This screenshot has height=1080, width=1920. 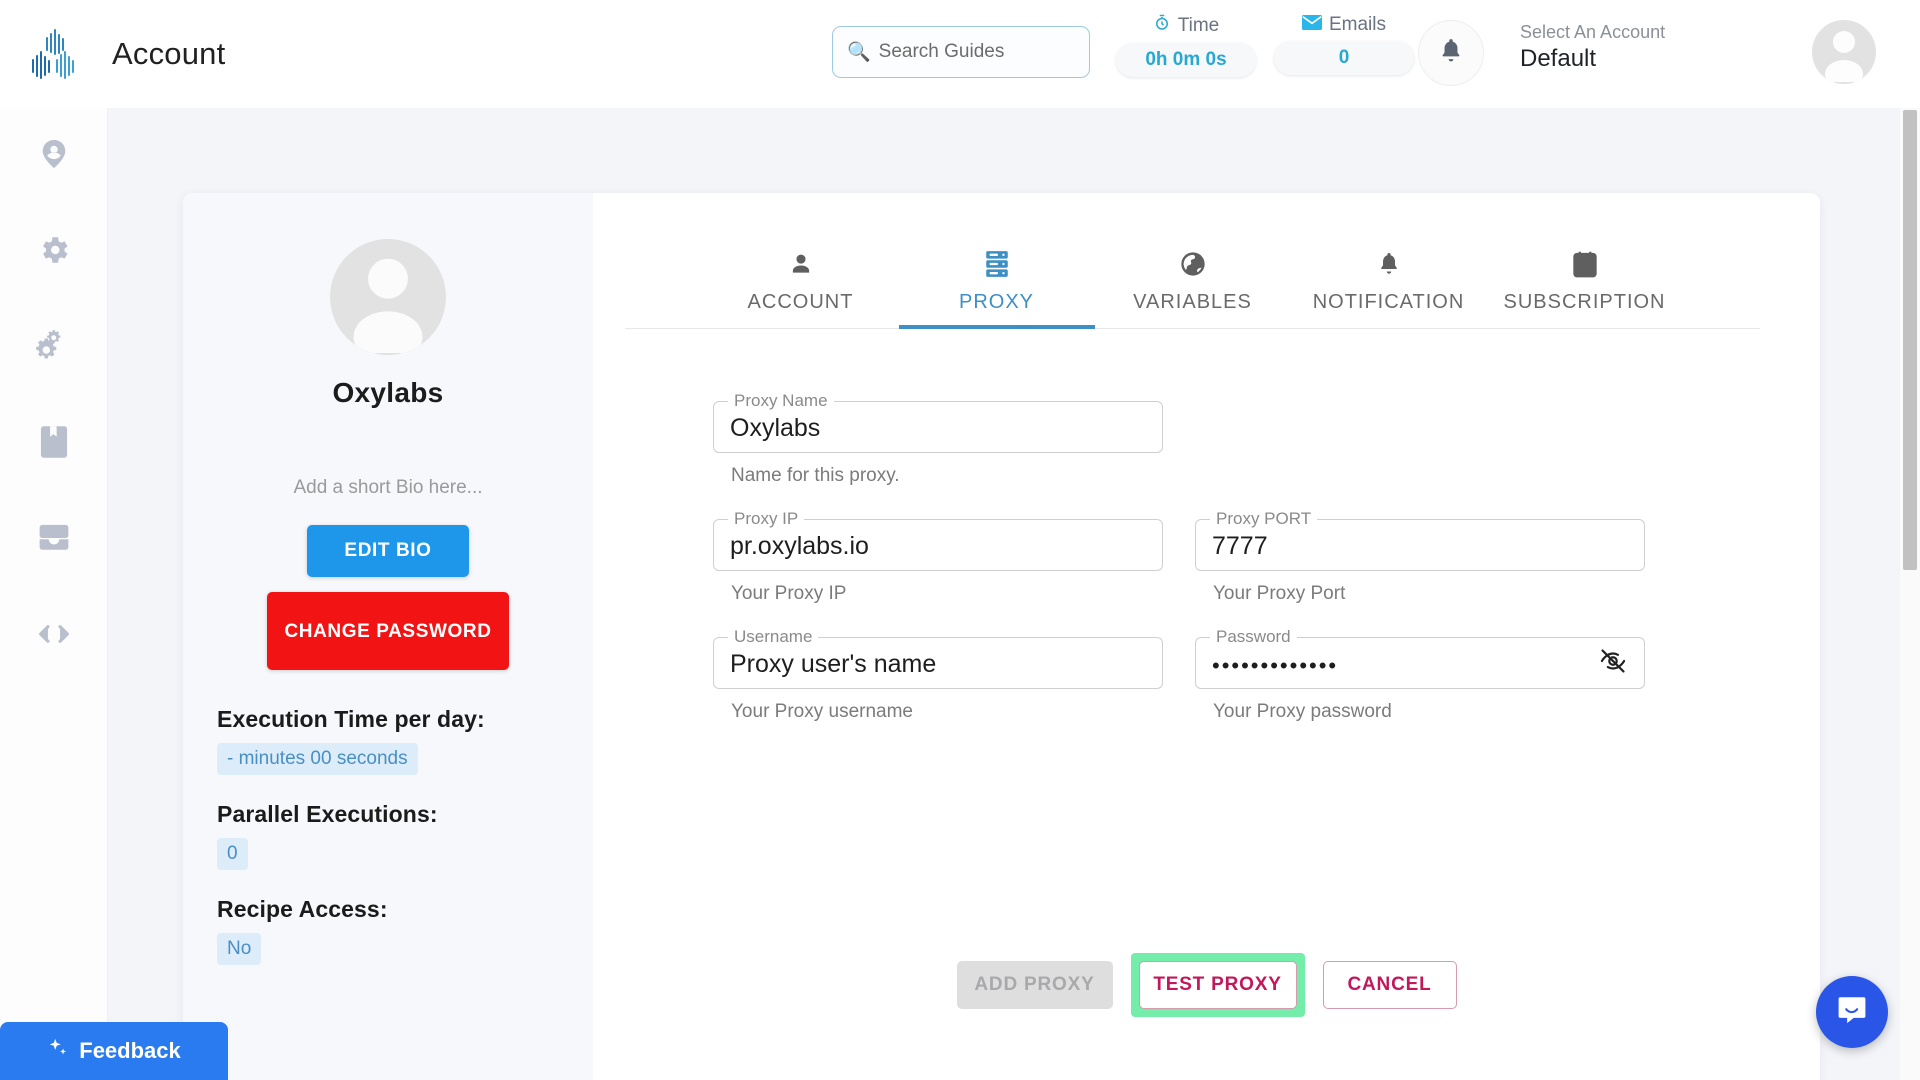 I want to click on sidebar-item-integrations, so click(x=54, y=348).